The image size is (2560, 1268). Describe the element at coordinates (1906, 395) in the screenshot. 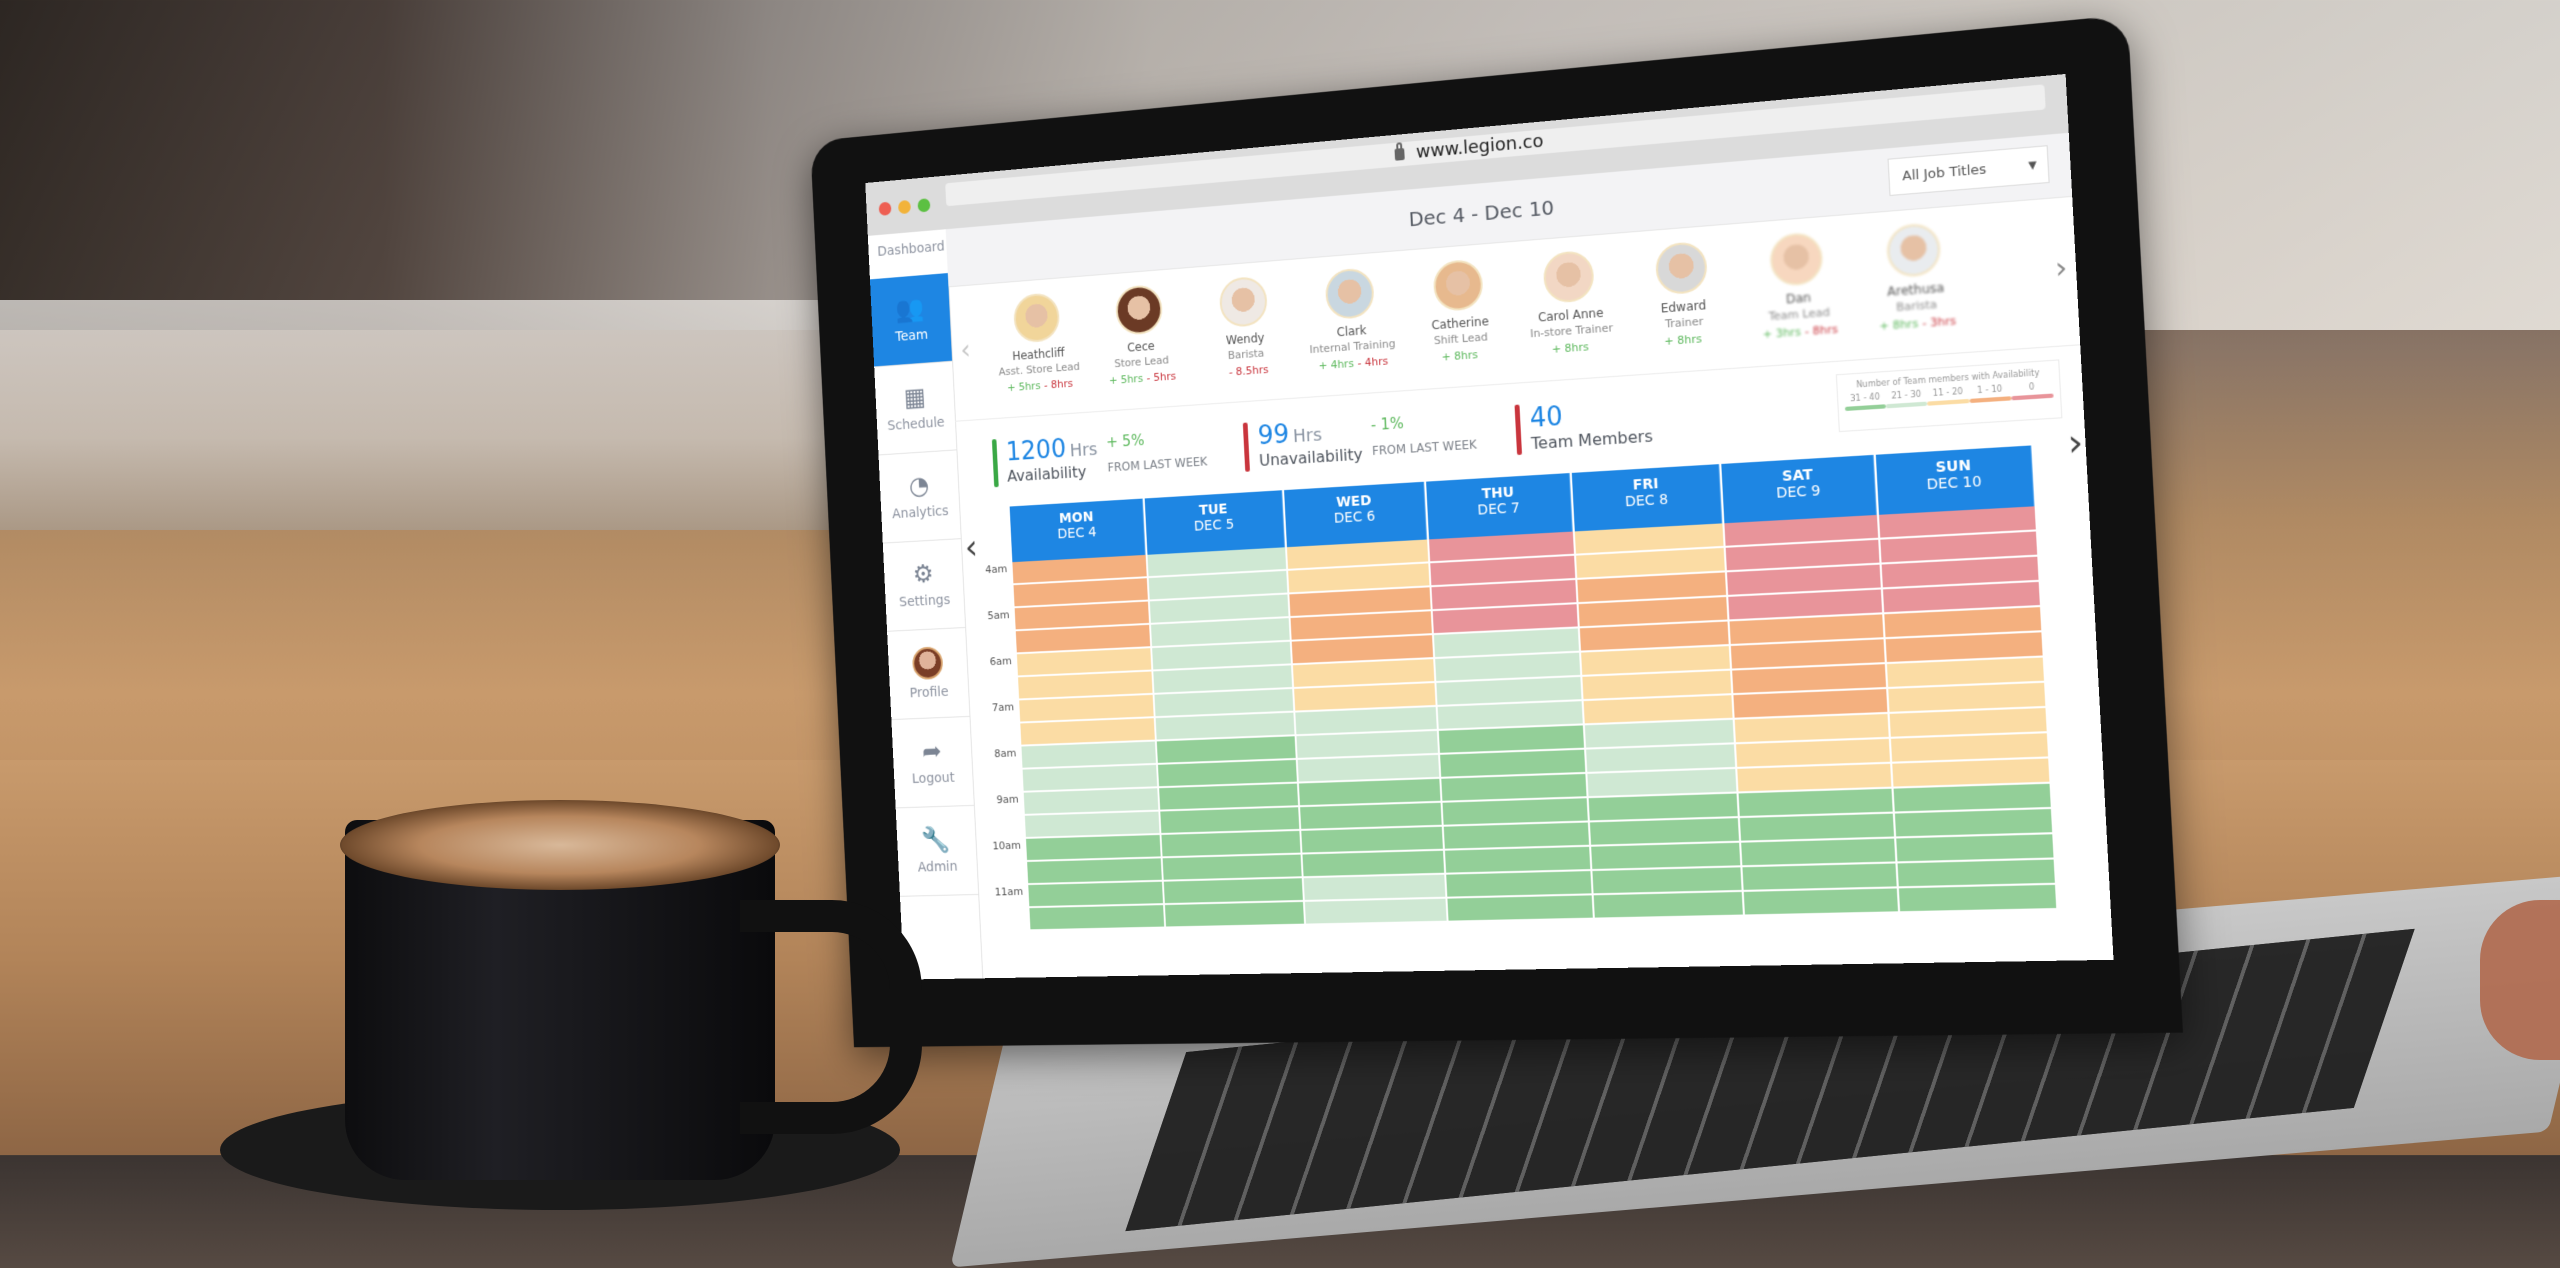

I see `legend-label: 21 - 30` at that location.